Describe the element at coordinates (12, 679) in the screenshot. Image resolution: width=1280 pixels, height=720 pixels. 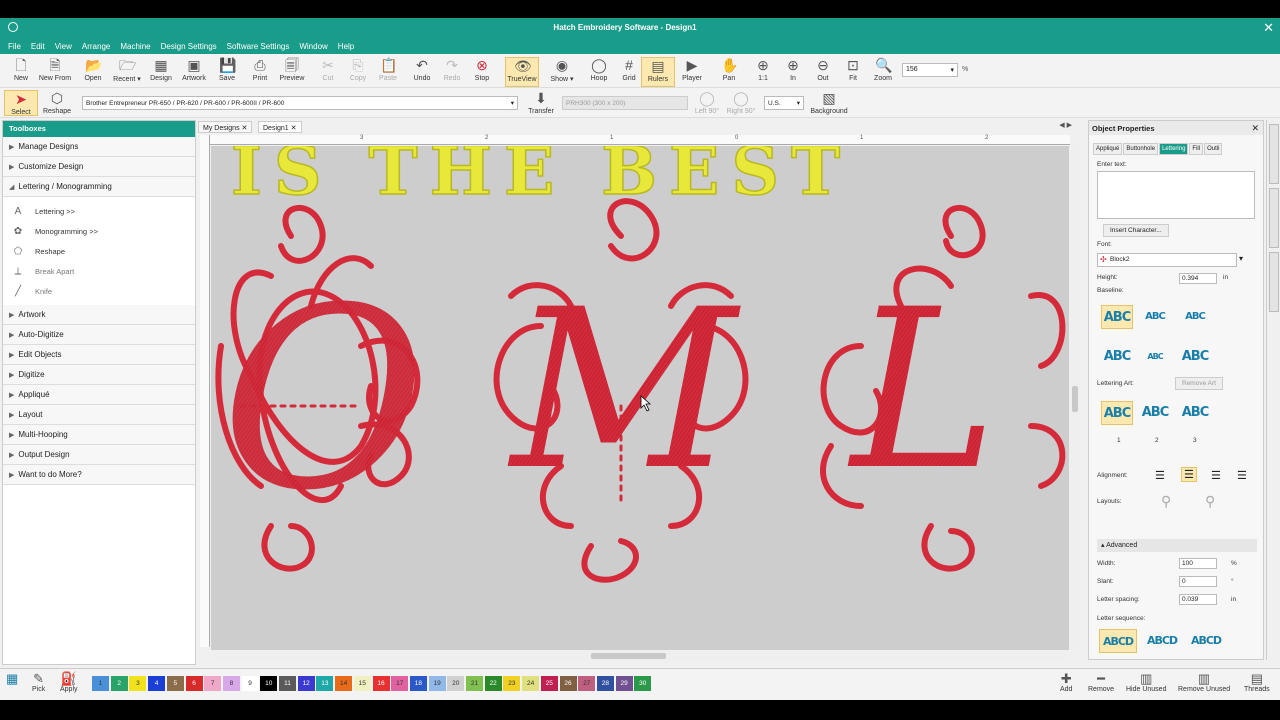
I see `color-film-button: ▦` at that location.